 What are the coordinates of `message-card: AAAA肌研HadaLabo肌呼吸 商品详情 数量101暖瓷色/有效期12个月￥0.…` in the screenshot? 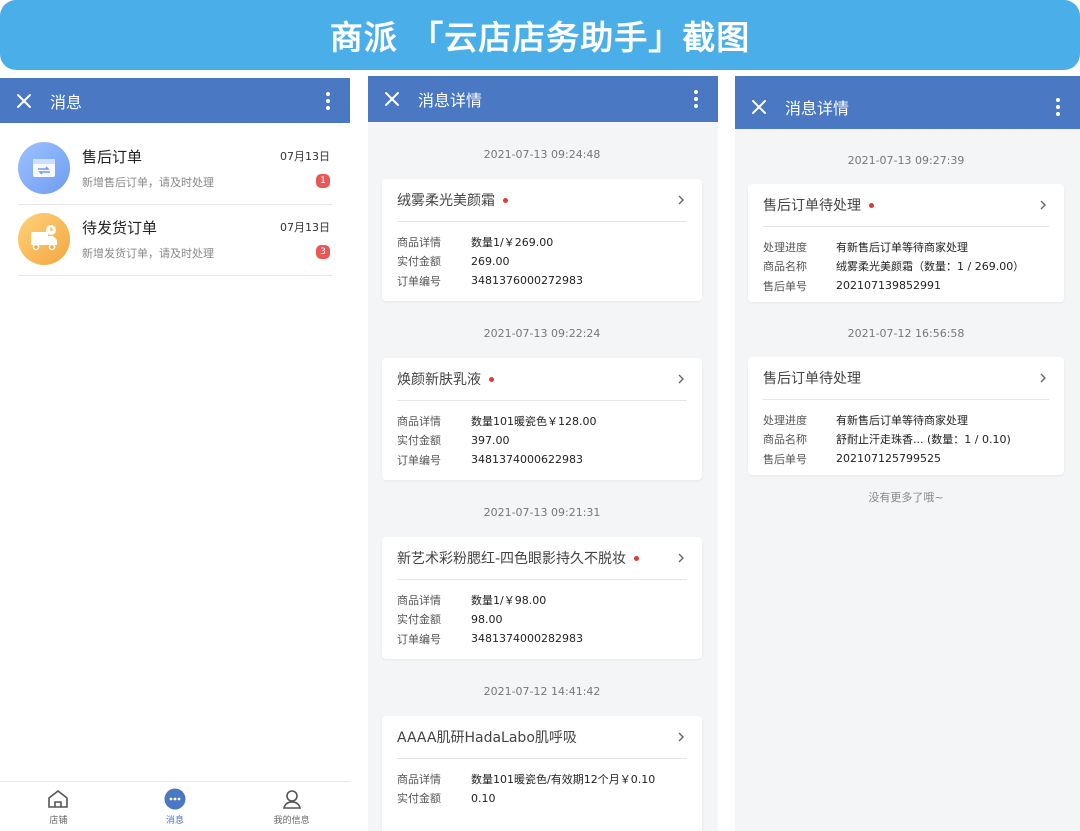 It's located at (542, 773).